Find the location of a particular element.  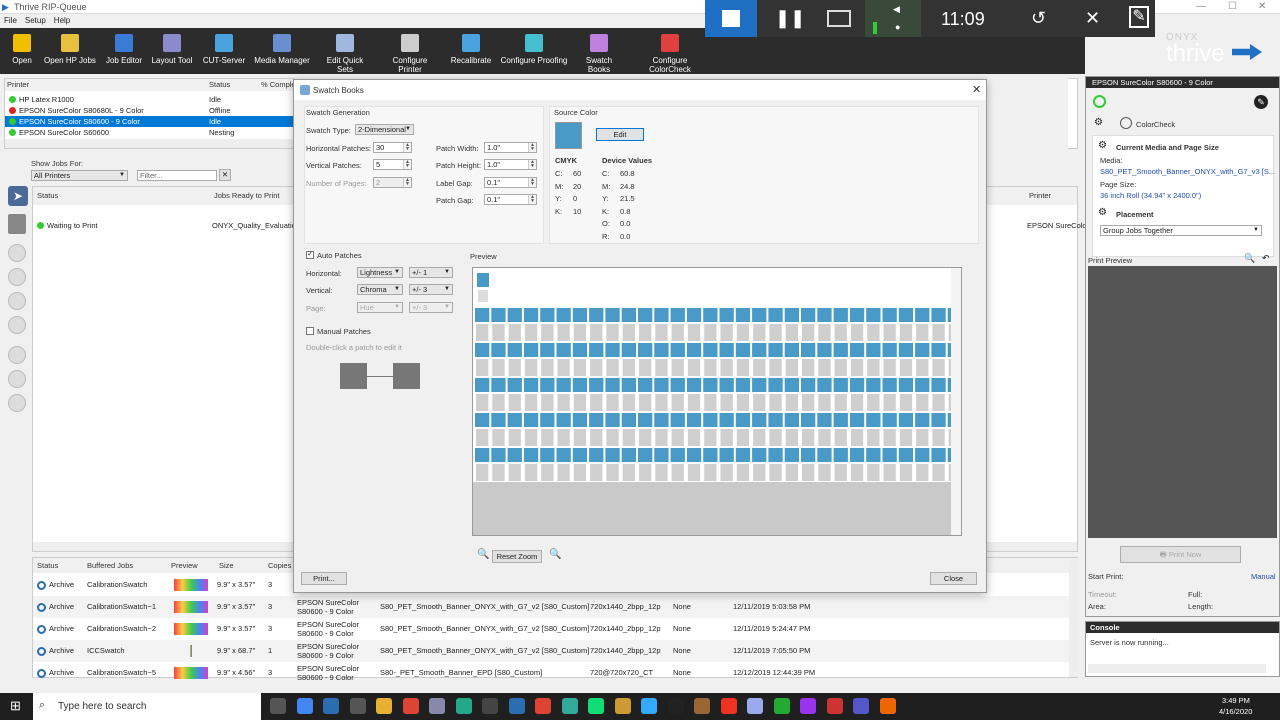

stepper-icon: ▲ ▼ is located at coordinates (407, 147).